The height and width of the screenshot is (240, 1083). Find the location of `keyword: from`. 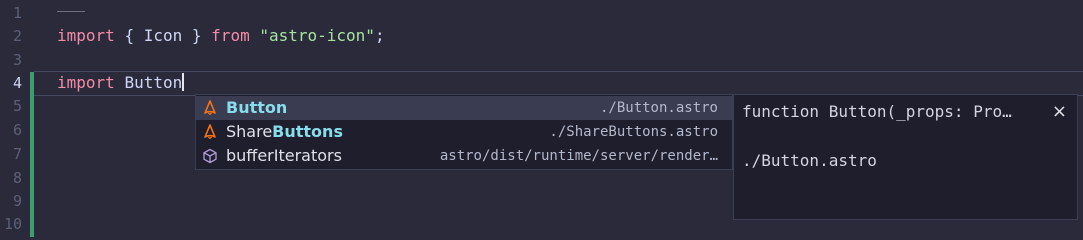

keyword: from is located at coordinates (230, 35).